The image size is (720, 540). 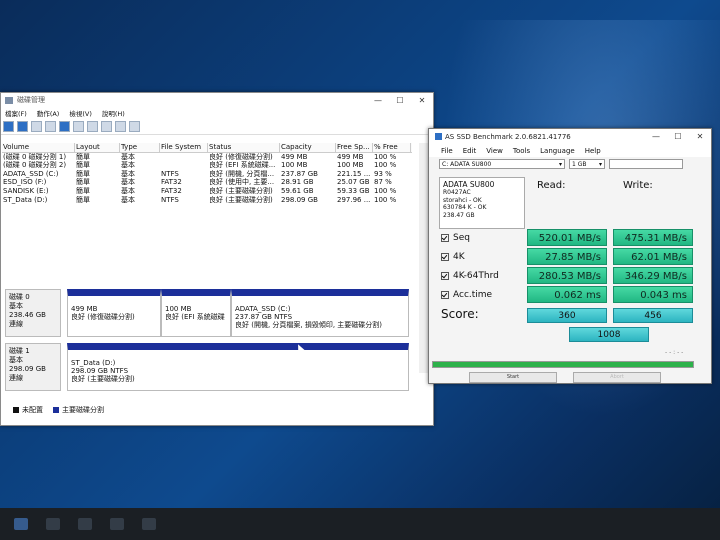 What do you see at coordinates (238, 367) in the screenshot?
I see `partition-st-data: ST_Data (D:) 298.09 GB NTFS 良好 (主要磁碟分割)` at bounding box center [238, 367].